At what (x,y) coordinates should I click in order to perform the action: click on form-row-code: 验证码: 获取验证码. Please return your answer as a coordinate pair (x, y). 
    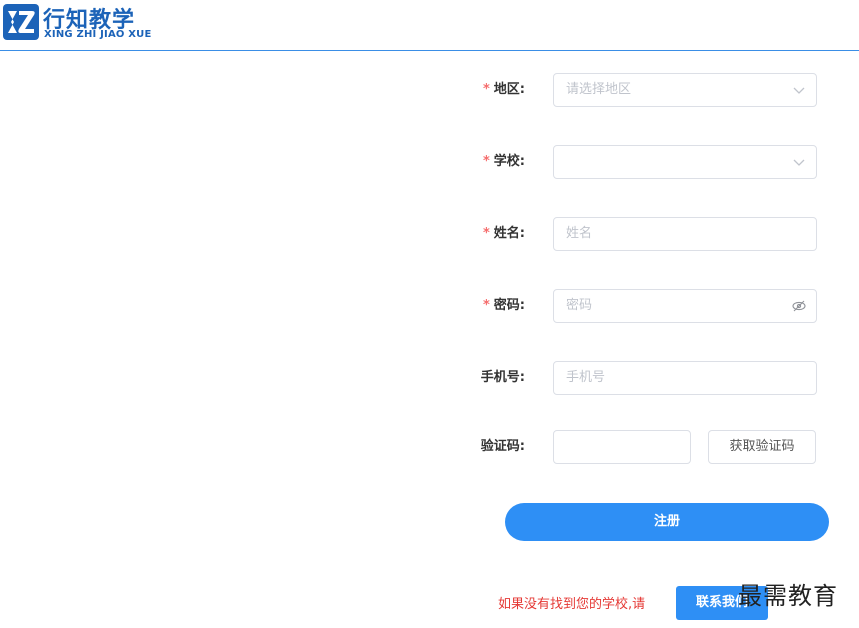
    Looking at the image, I should click on (650, 447).